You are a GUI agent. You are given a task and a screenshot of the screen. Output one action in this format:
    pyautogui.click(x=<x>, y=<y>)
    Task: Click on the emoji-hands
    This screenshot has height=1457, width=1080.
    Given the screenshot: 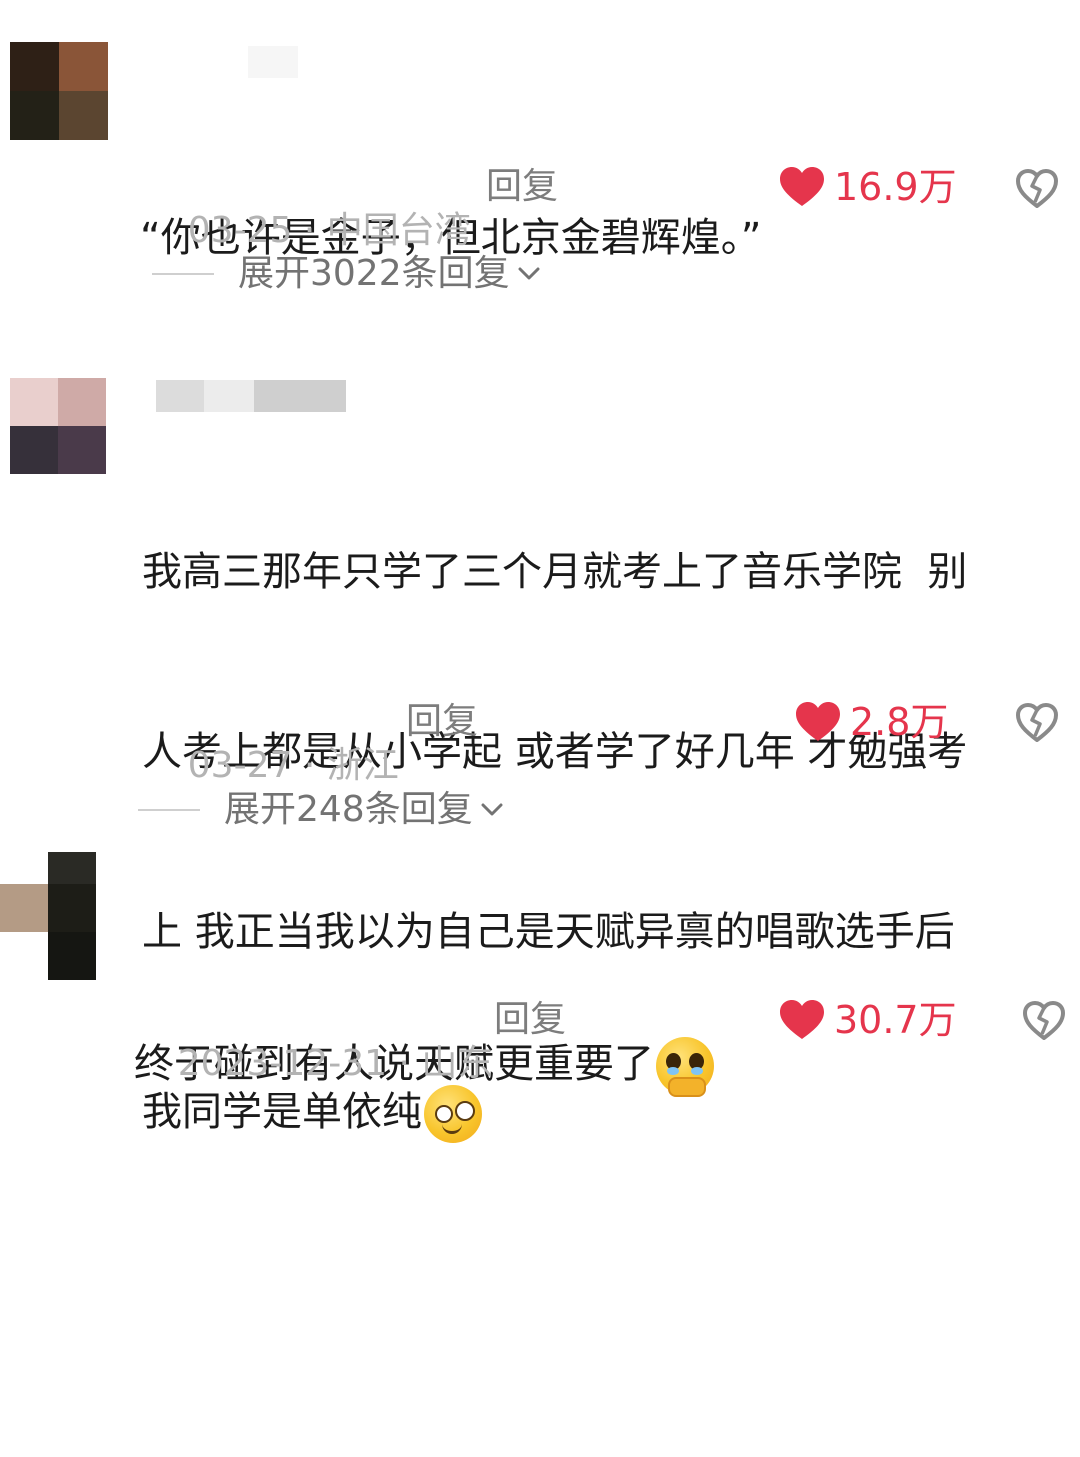 What is the action you would take?
    pyautogui.click(x=687, y=1087)
    